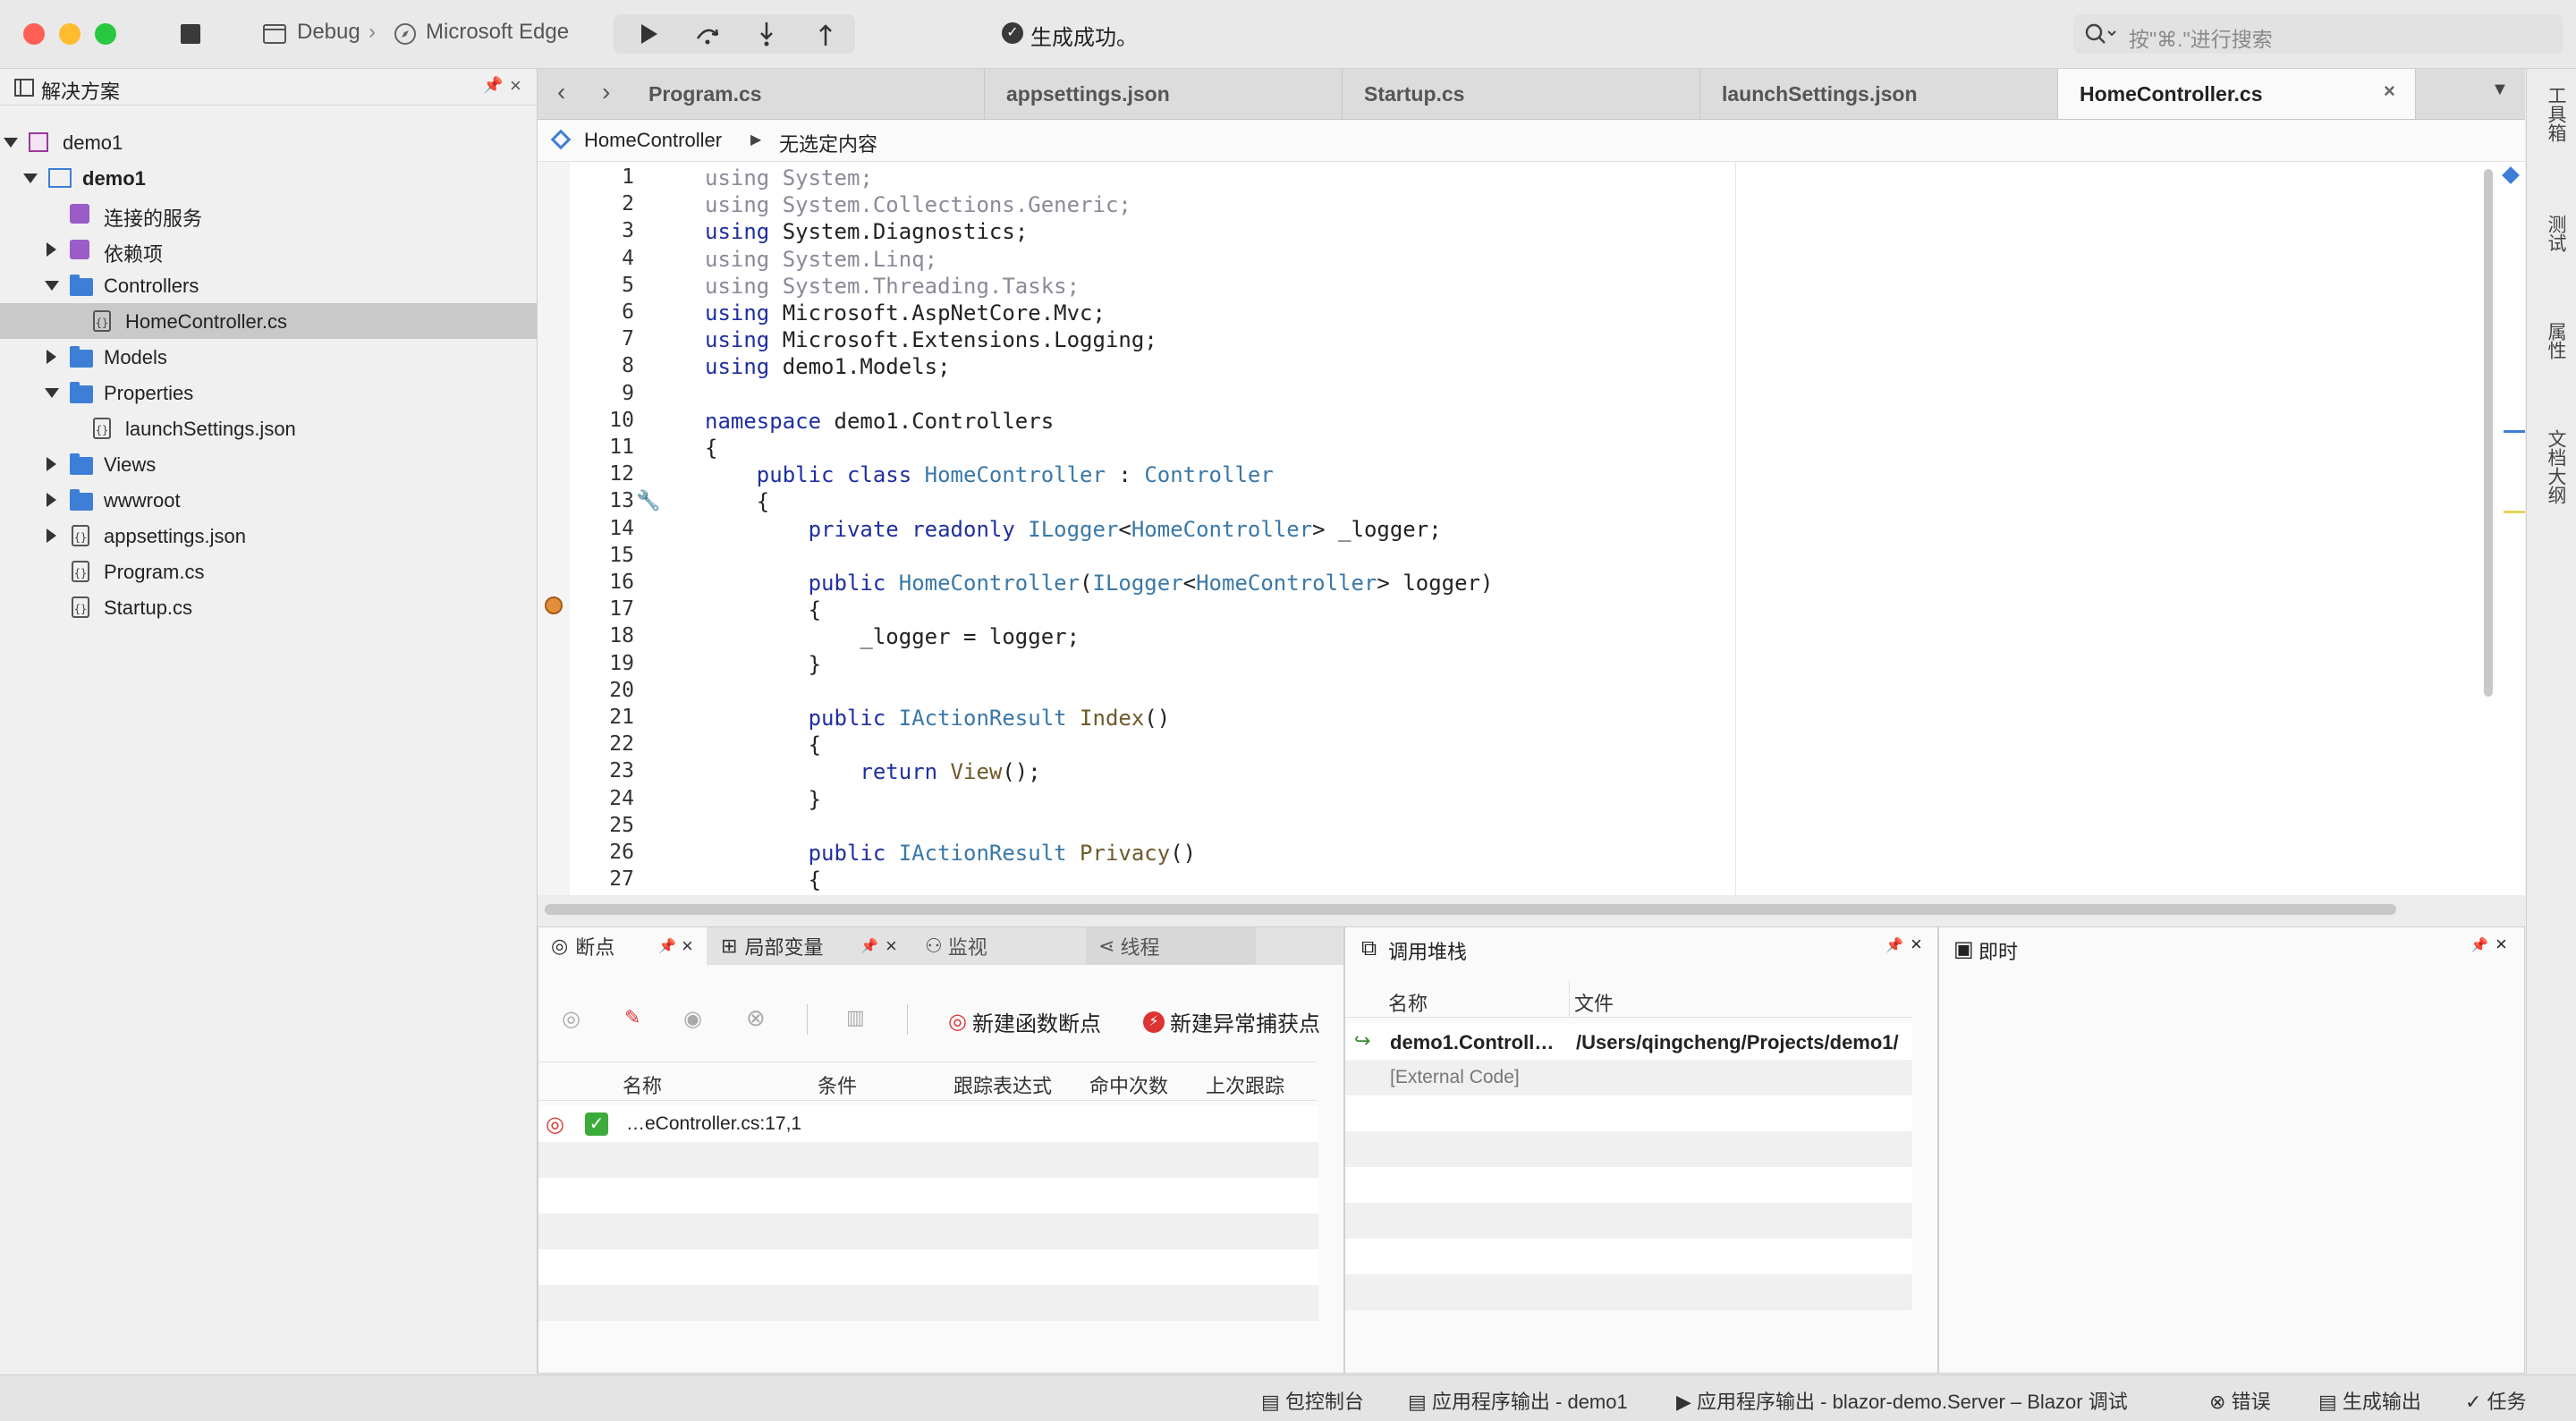 This screenshot has height=1421, width=2576. Describe the element at coordinates (2318, 34) in the screenshot. I see `search-input: 按"⌘."进行搜索` at that location.